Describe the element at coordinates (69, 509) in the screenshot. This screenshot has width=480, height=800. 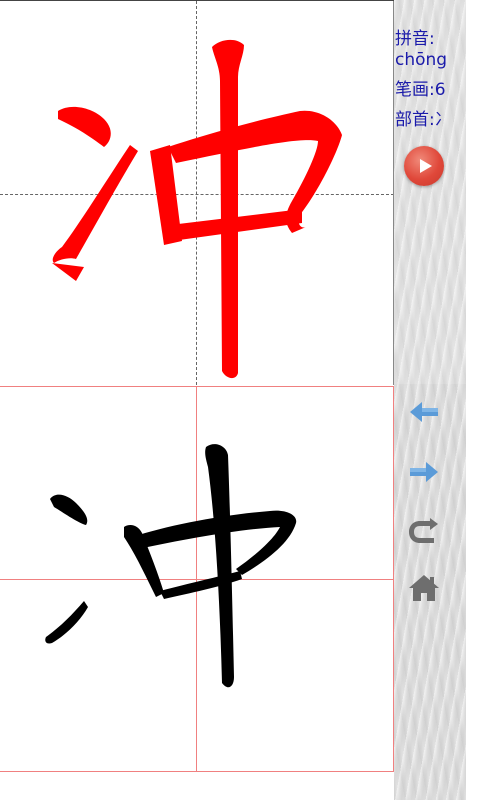
I see `brush-dot-top` at that location.